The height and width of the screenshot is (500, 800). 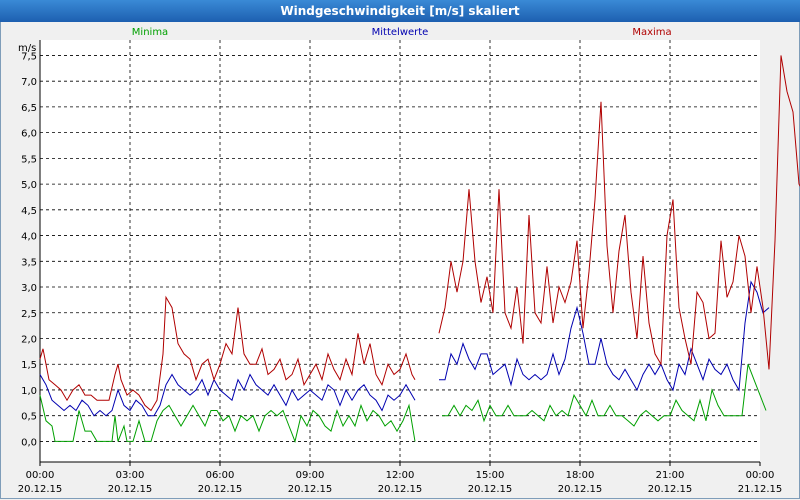 What do you see at coordinates (29, 442) in the screenshot?
I see `y-tick-label: 0,0` at bounding box center [29, 442].